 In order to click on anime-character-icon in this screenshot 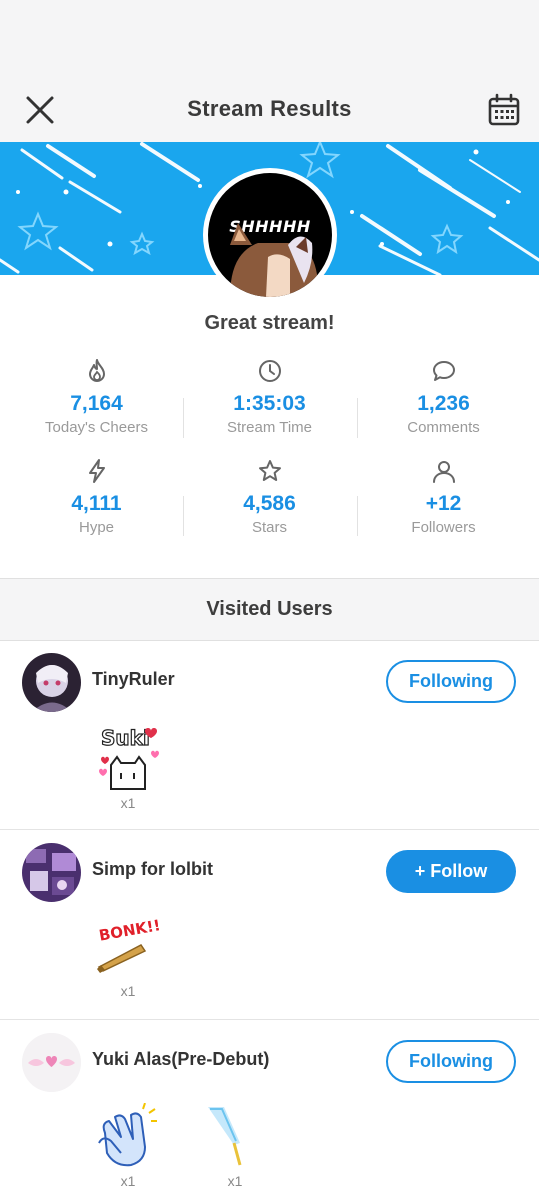, I will do `click(274, 260)`.